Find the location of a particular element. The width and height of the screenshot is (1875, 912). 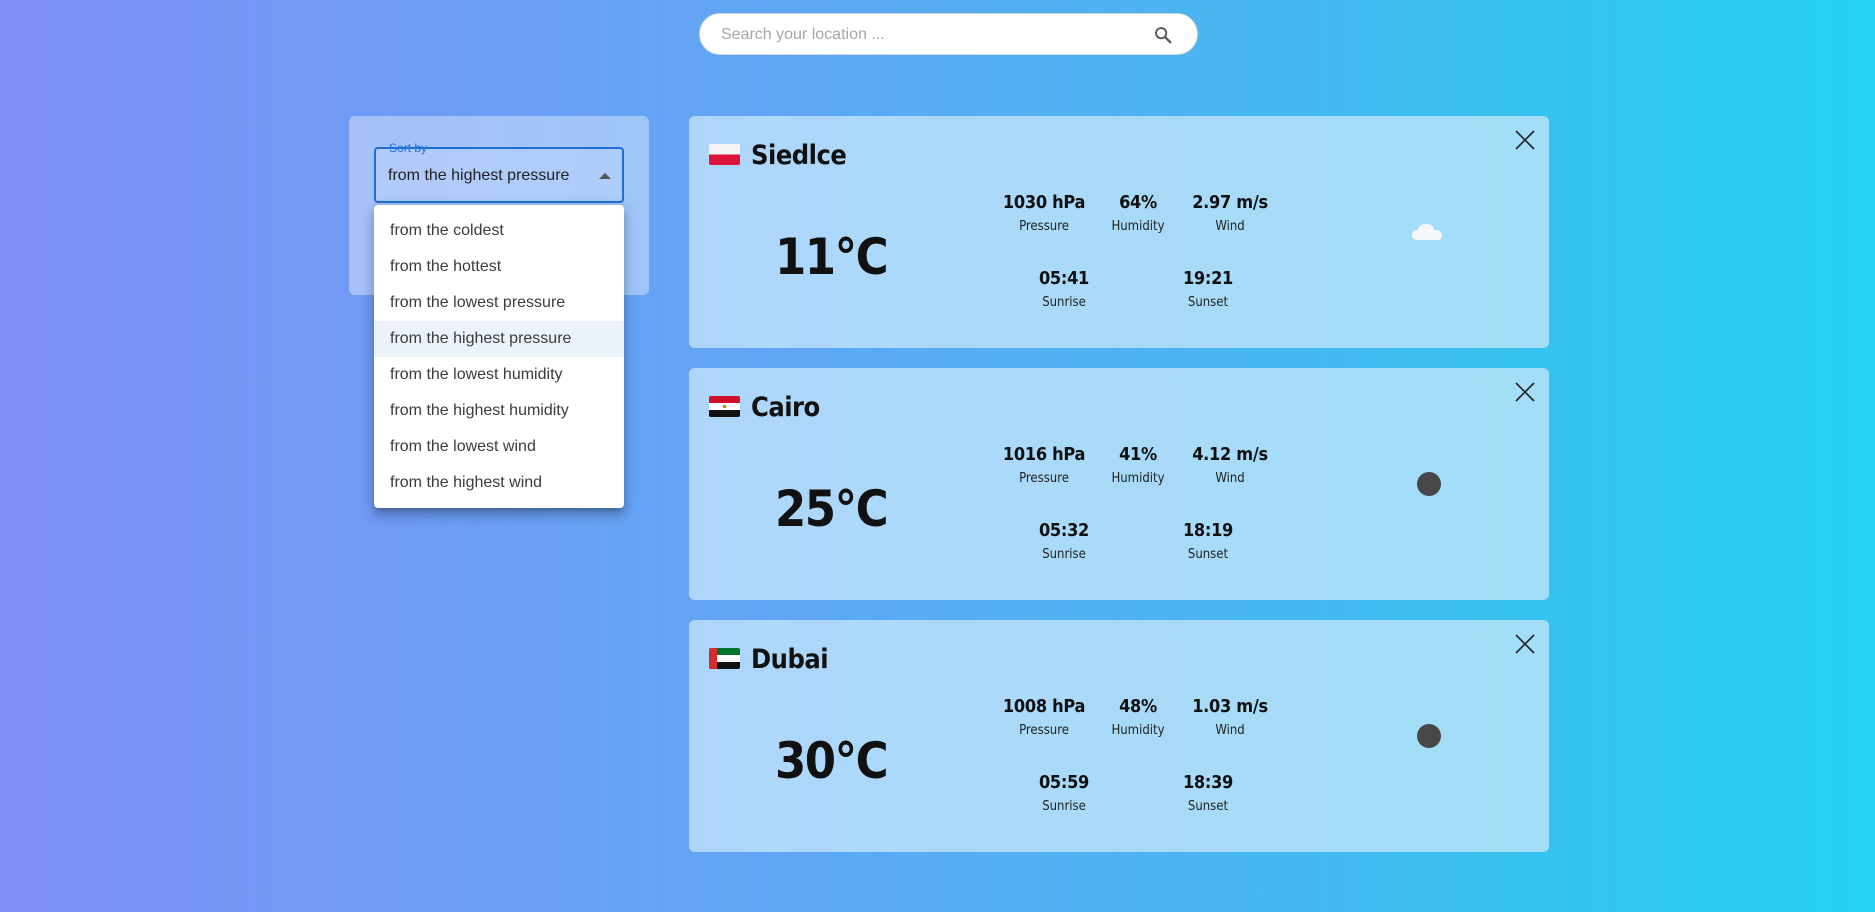

wind-value: 1.03 m/s is located at coordinates (1230, 706).